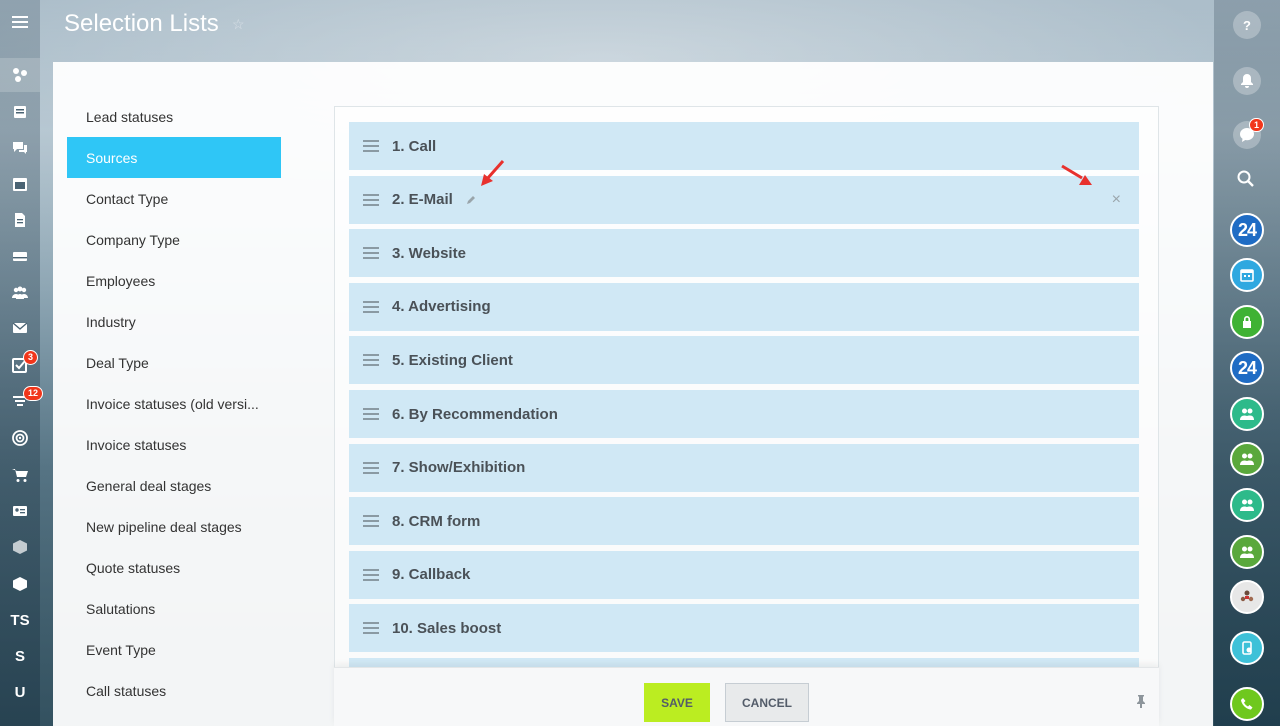 This screenshot has width=1280, height=726. I want to click on mail-icon, so click(20, 328).